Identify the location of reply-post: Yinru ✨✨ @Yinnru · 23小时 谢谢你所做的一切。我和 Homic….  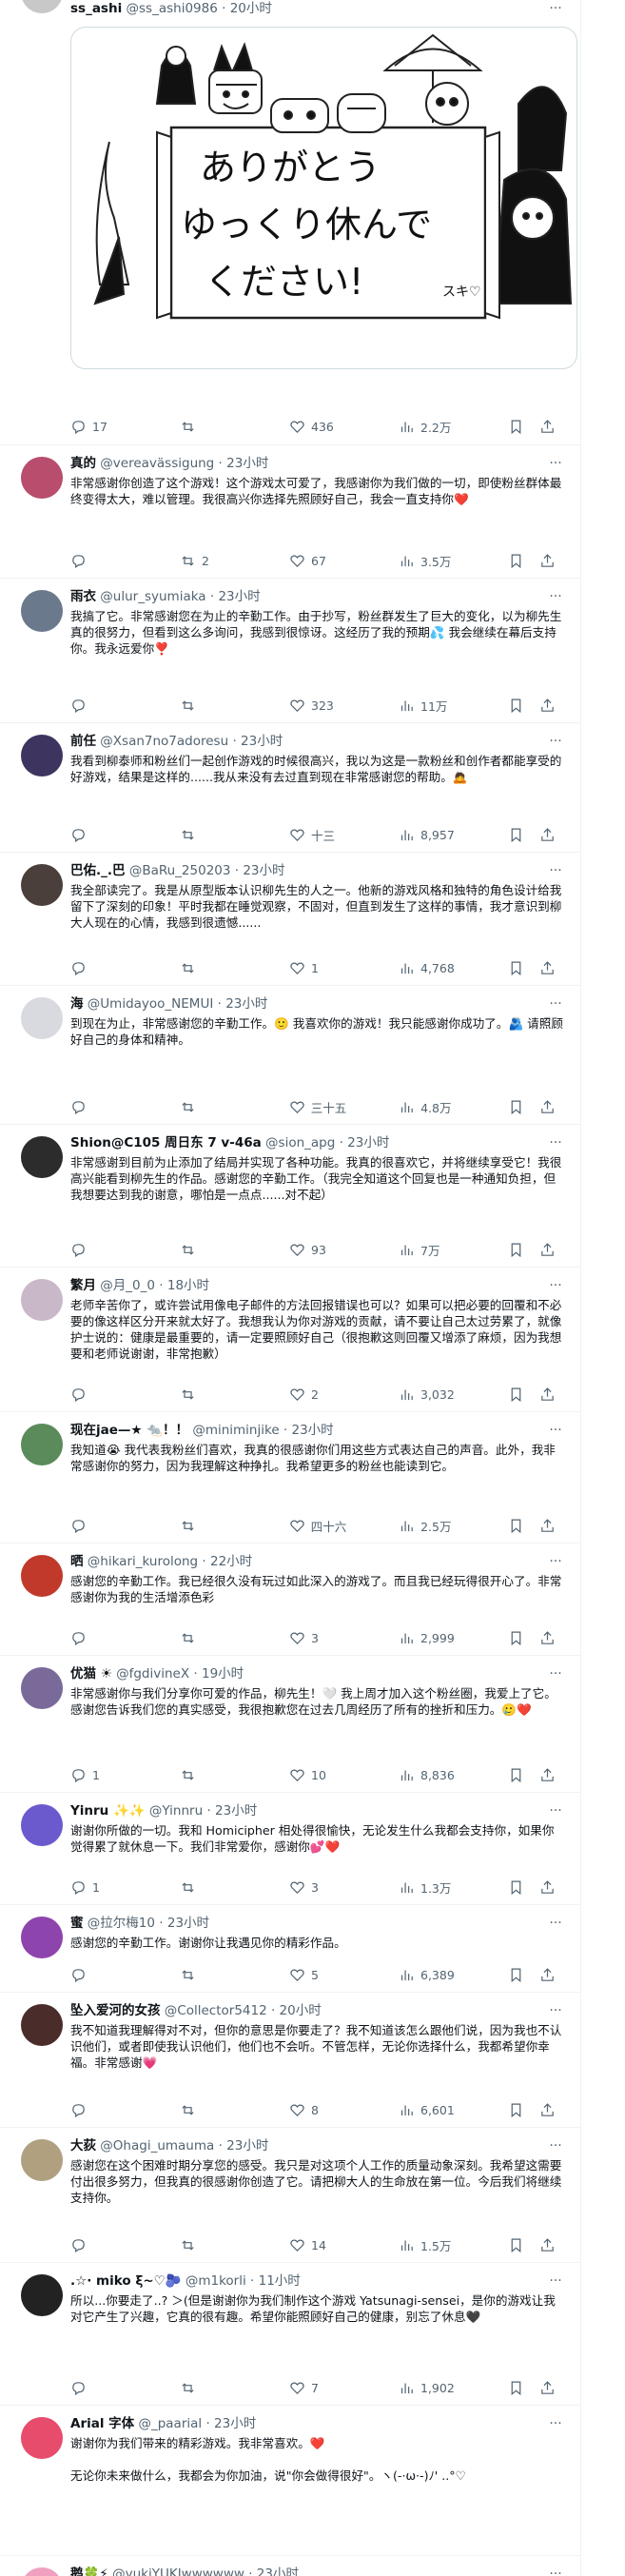
(290, 1849).